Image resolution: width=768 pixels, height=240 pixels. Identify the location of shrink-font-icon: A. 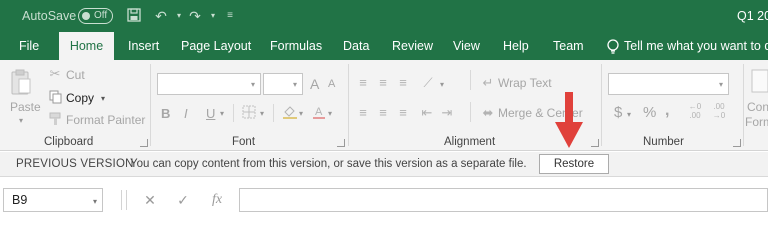
(331, 84).